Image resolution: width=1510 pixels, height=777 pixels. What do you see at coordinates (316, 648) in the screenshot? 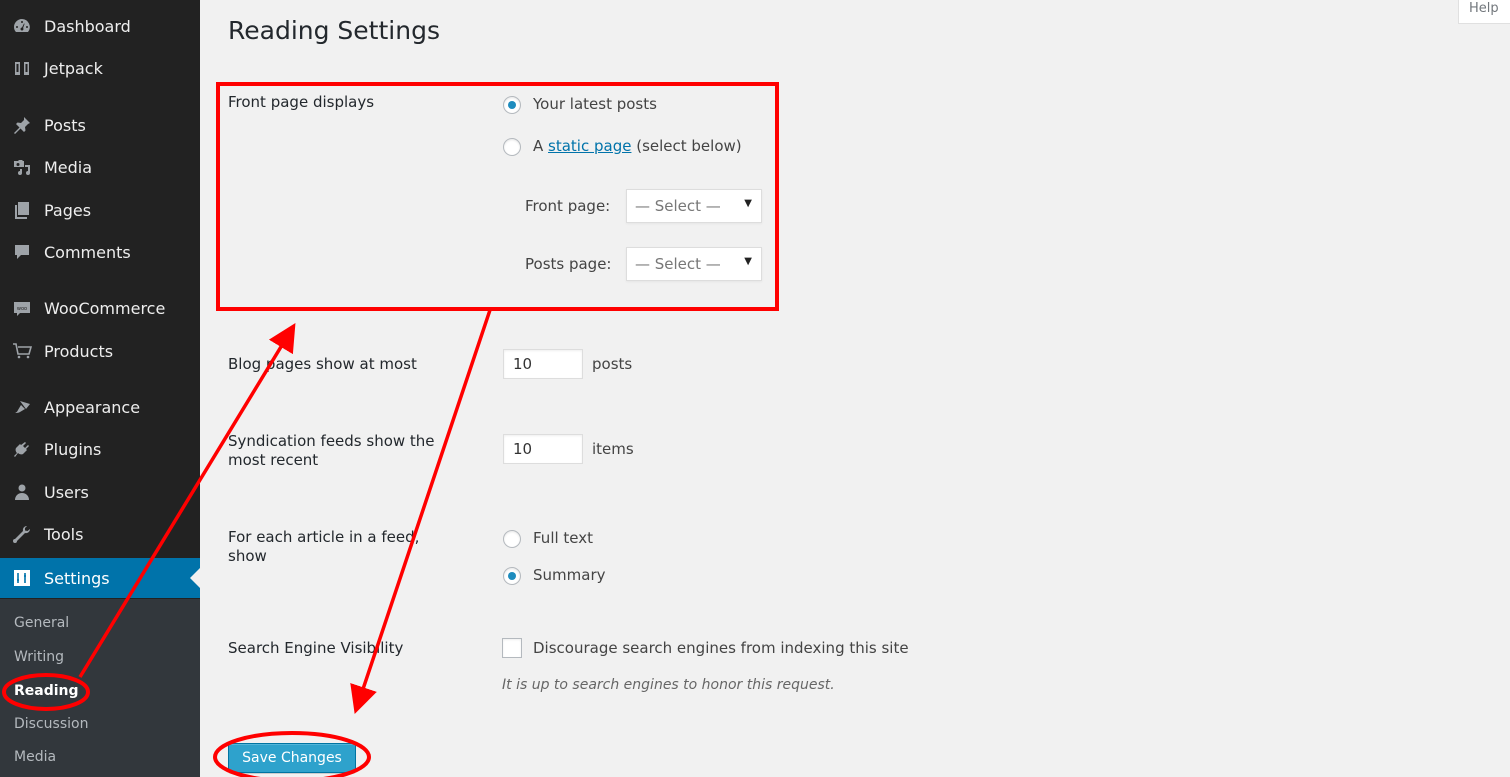
I see `search-visibility-label: Search Engine Visibility` at bounding box center [316, 648].